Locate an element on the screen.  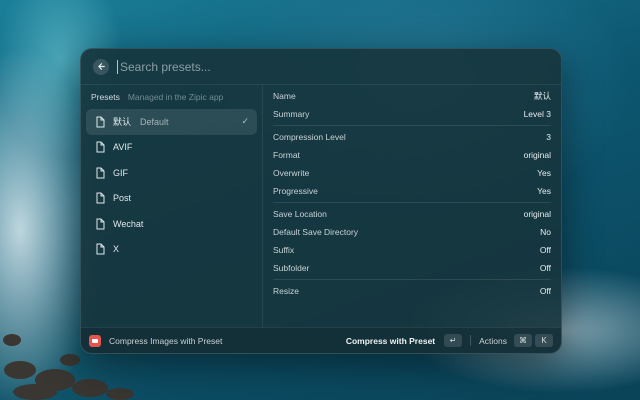
detail-value: 默认 is located at coordinates (542, 96).